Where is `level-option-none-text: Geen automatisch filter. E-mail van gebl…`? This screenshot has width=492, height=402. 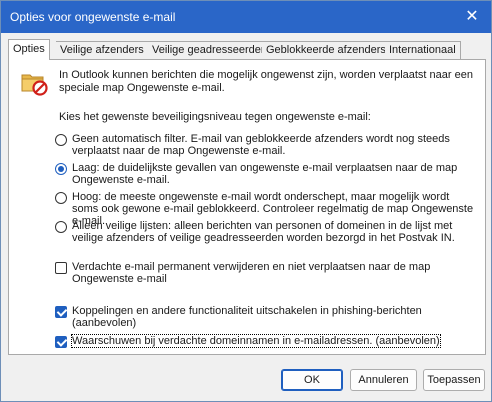
level-option-none-text: Geen automatisch filter. E-mail van gebl… is located at coordinates (261, 145).